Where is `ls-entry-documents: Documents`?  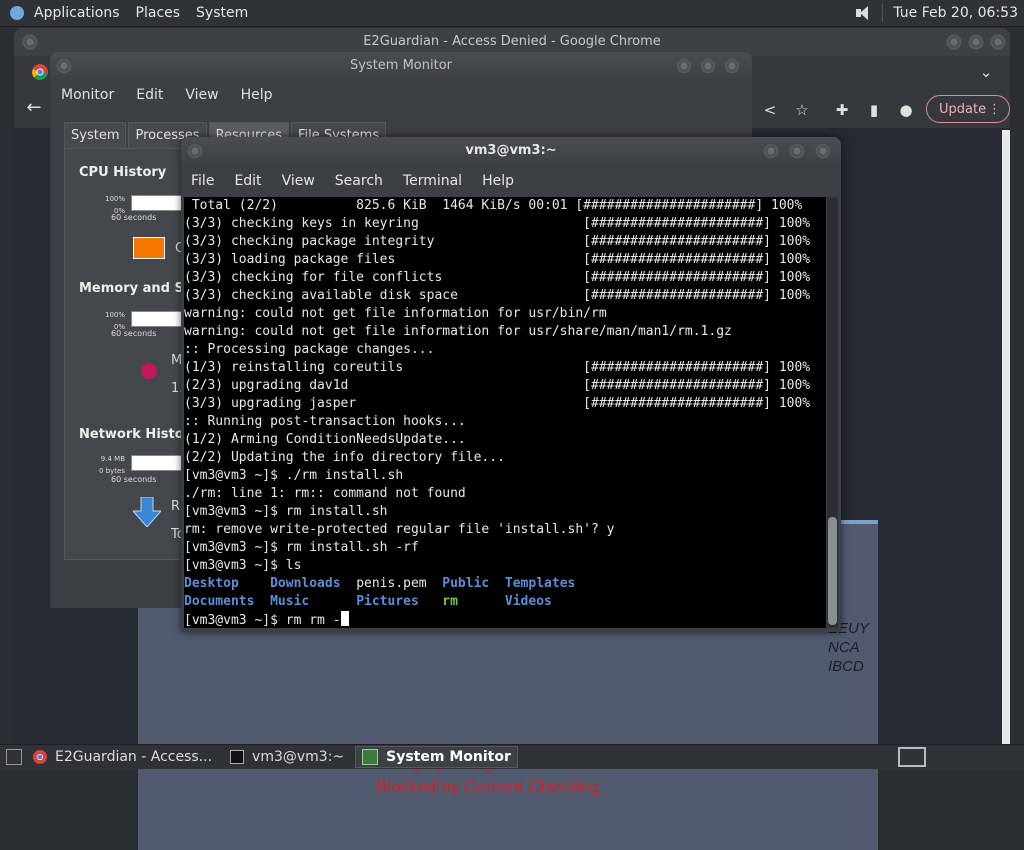 ls-entry-documents: Documents is located at coordinates (227, 601).